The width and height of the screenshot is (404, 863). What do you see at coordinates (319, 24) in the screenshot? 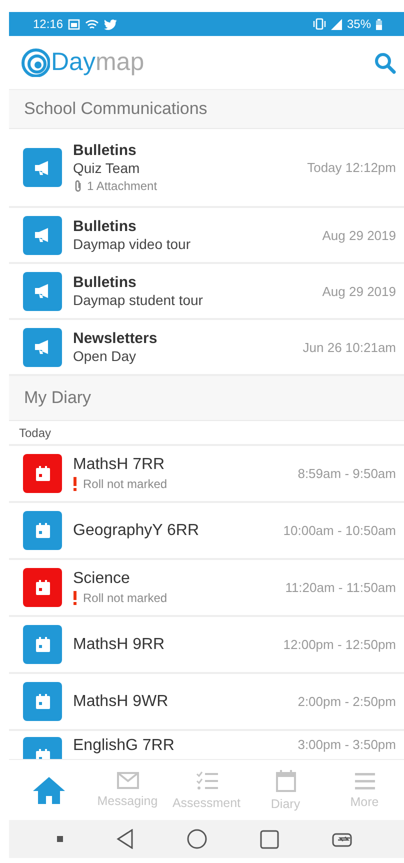
I see `vibrate-icon` at bounding box center [319, 24].